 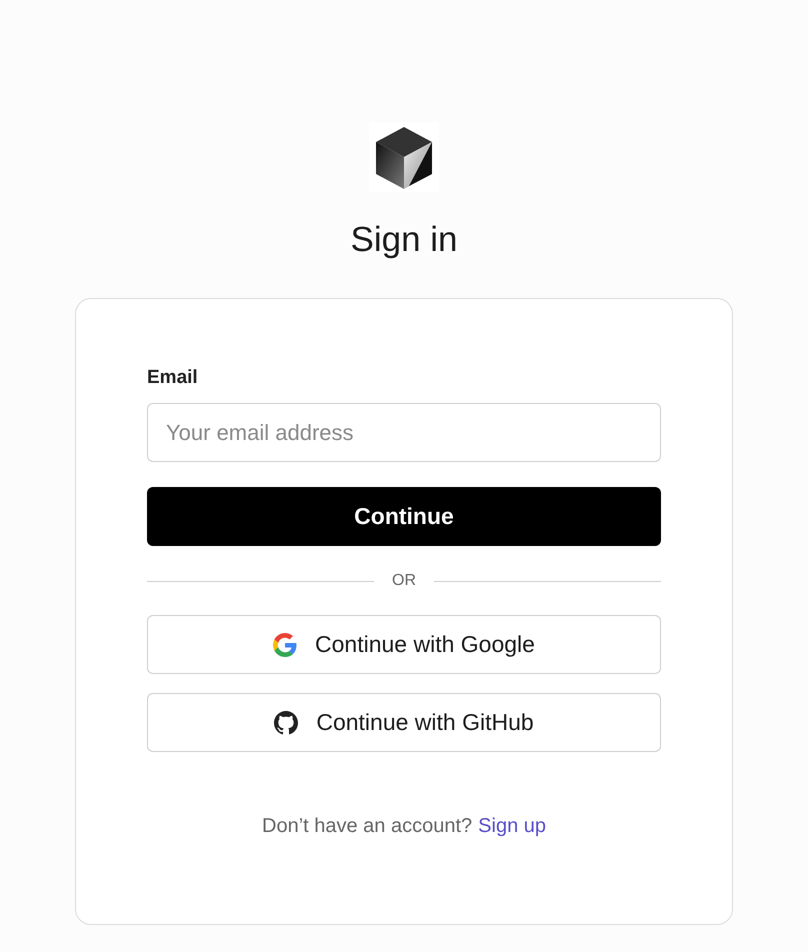 I want to click on divider-label: OR, so click(x=404, y=581).